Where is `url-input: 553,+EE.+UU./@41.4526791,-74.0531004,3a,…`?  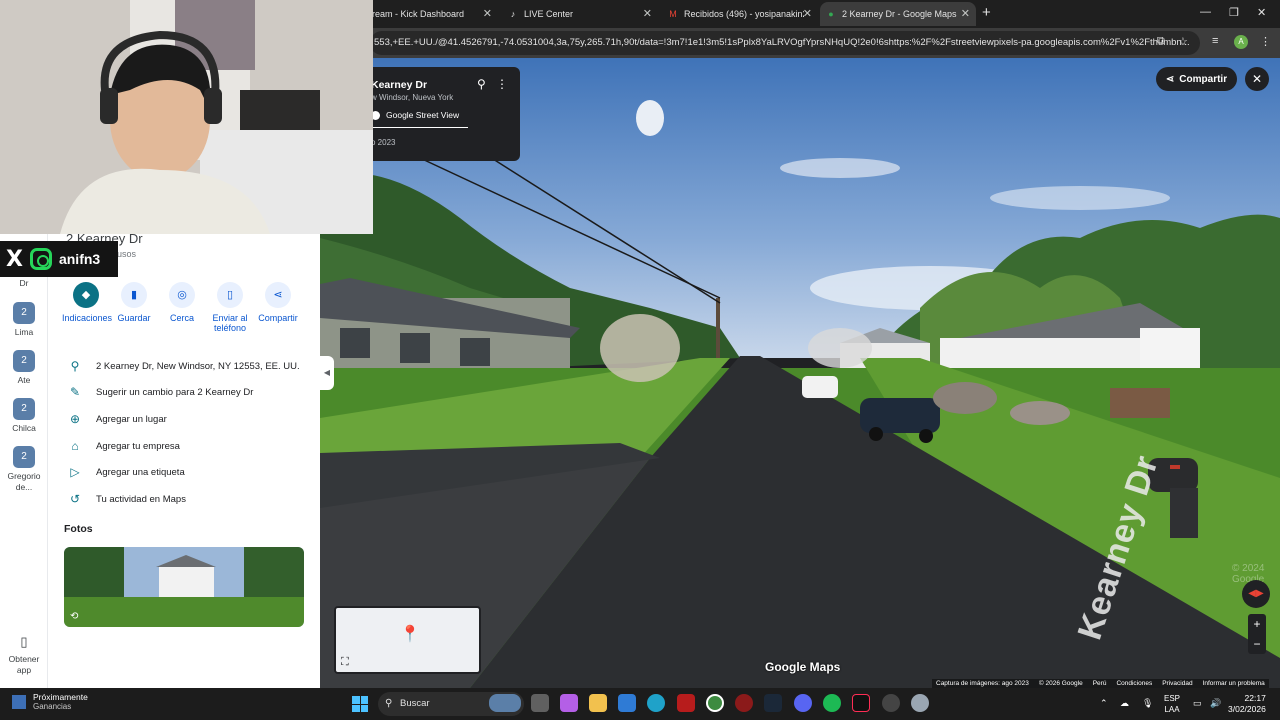
url-input: 553,+EE.+UU./@41.4526791,-74.0531004,3a,… is located at coordinates (785, 43).